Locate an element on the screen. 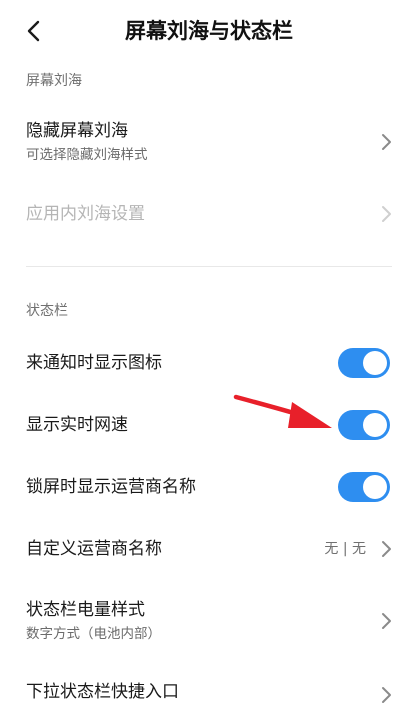 The image size is (418, 712). show-notification-icons-title: 来通知时显示图标 is located at coordinates (94, 363).